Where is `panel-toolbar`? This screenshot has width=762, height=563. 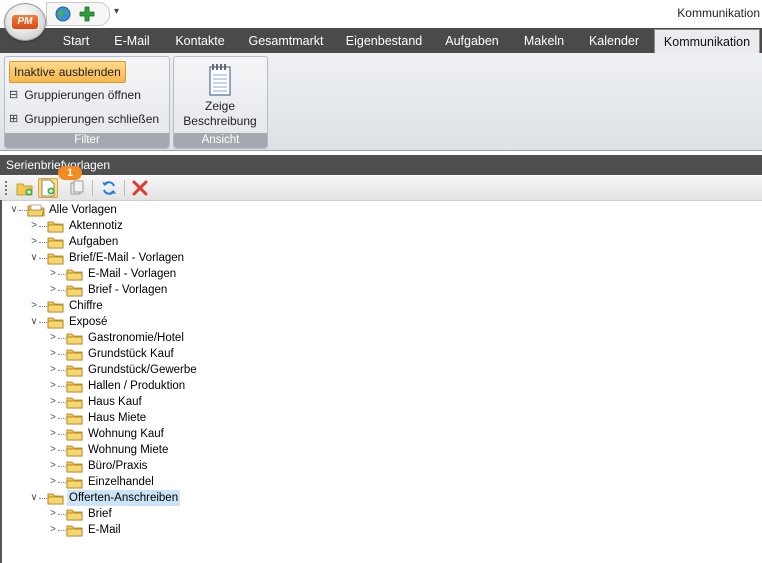 panel-toolbar is located at coordinates (381, 188).